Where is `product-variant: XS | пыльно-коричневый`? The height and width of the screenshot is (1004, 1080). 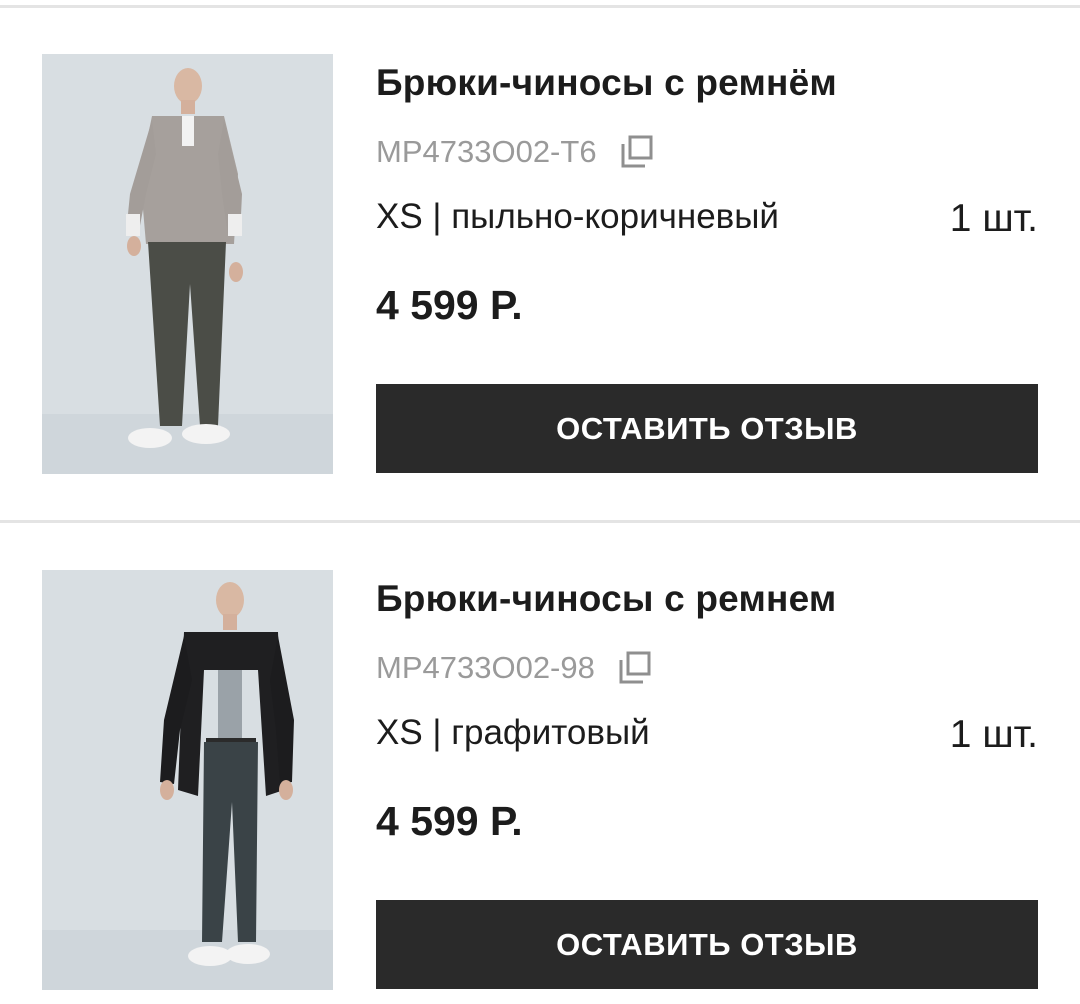
product-variant: XS | пыльно-коричневый is located at coordinates (577, 216).